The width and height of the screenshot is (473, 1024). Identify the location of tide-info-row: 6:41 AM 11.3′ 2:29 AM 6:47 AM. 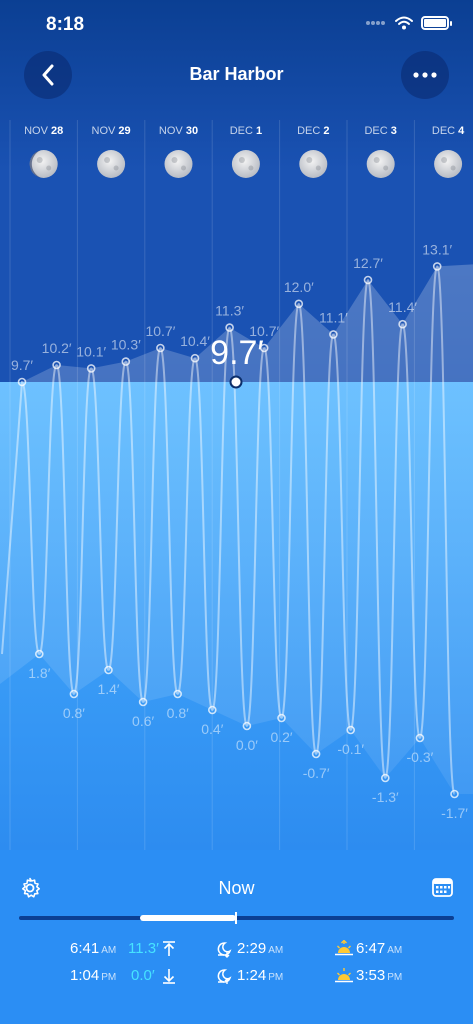
(236, 952).